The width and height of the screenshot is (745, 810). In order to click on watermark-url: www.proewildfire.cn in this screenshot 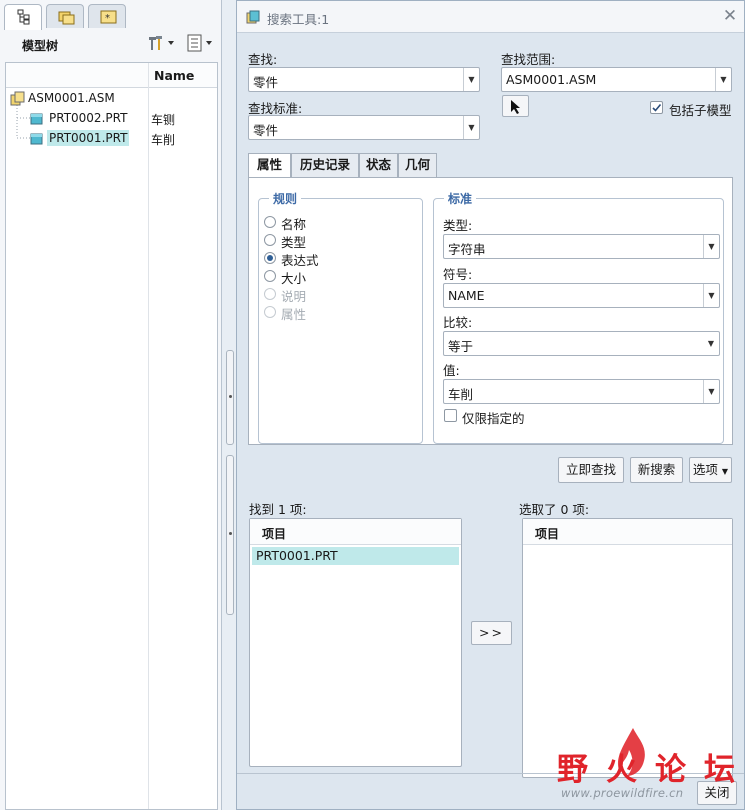, I will do `click(622, 793)`.